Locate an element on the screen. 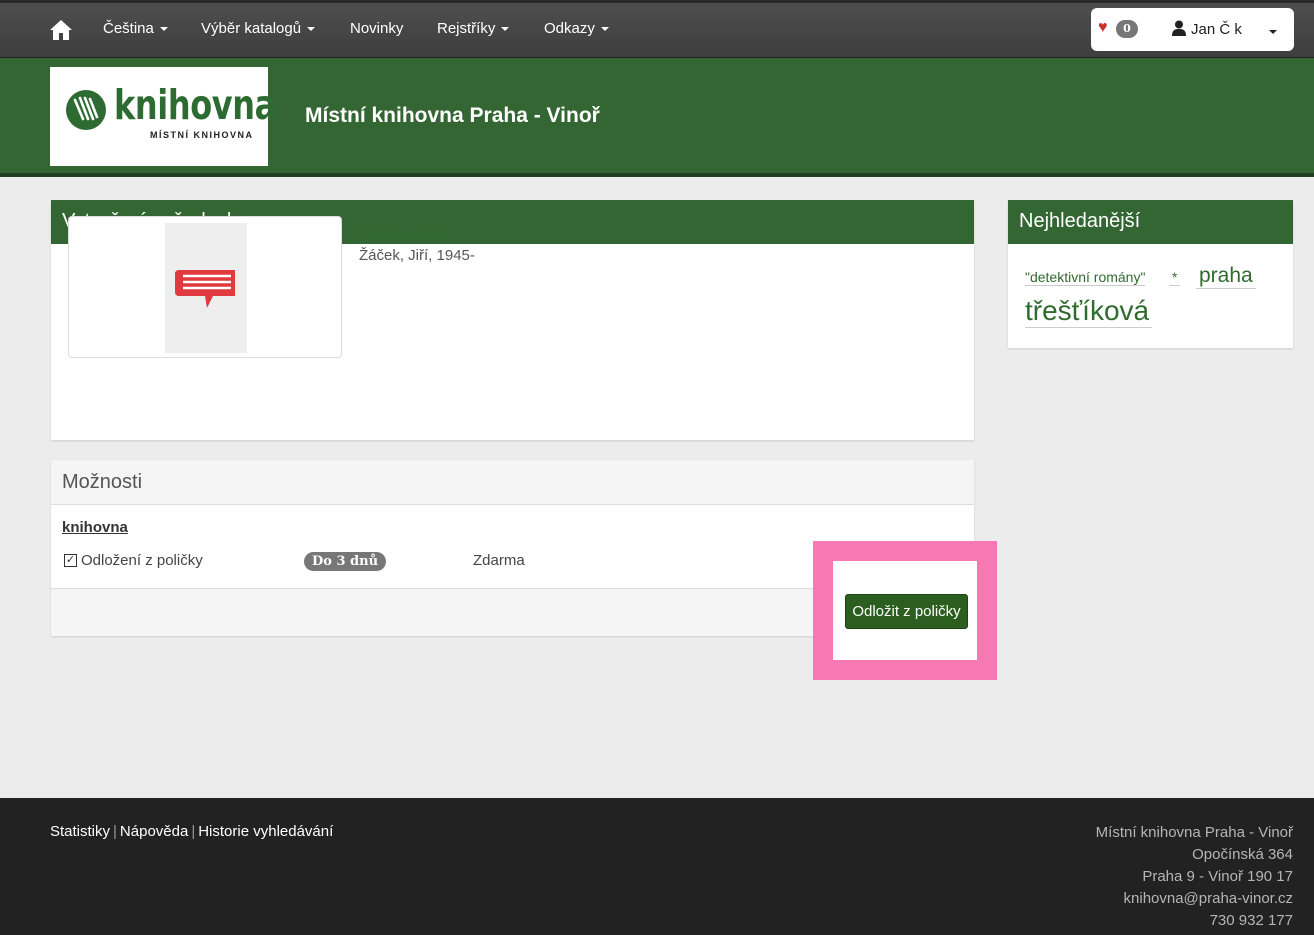  nav-links-dropdown: Odkazy is located at coordinates (576, 28).